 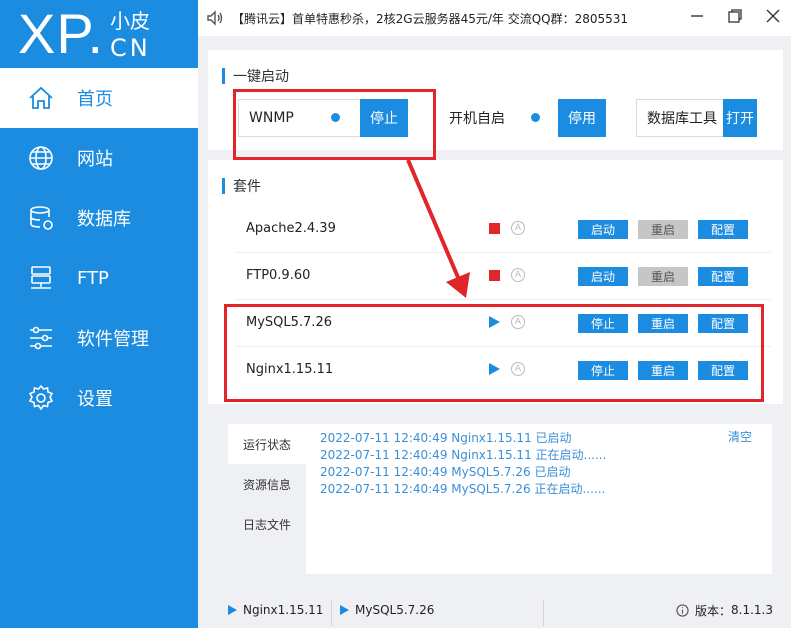 I want to click on sidebar-item-home: 首页, so click(x=99, y=98).